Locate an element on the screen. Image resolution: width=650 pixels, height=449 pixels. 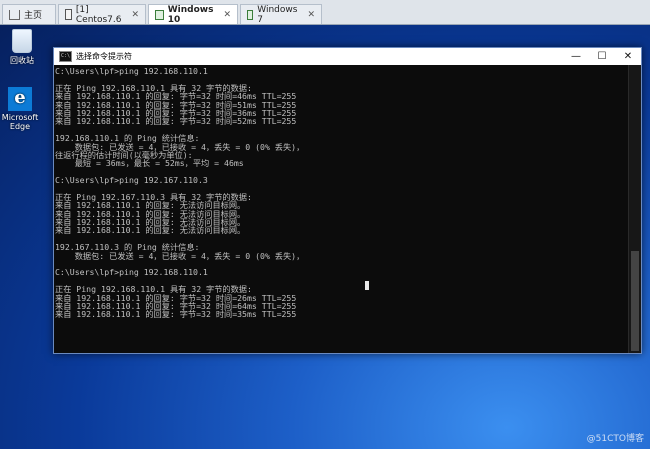
tab-home: 主页 is located at coordinates (29, 14).